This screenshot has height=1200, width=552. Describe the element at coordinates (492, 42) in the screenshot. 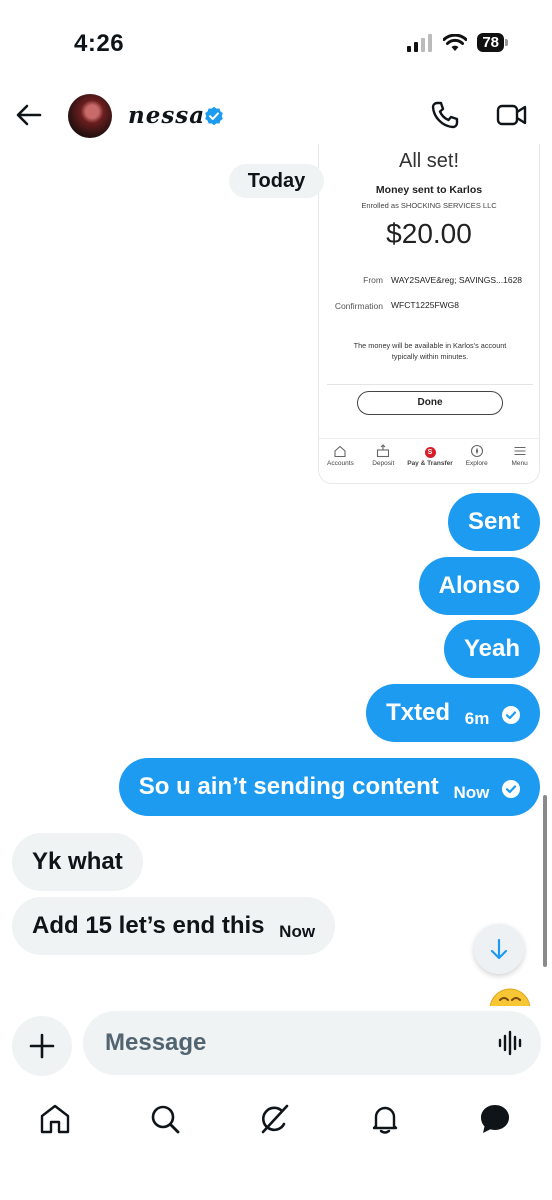

I see `battery-level: 78` at that location.